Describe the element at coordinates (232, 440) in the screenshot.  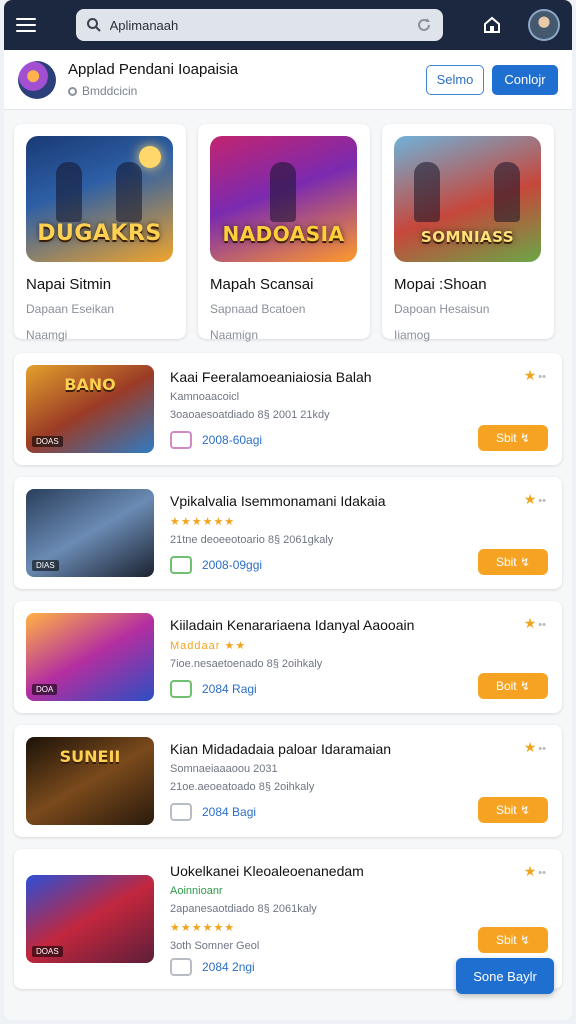
I see `item-size: 2008-60agi` at that location.